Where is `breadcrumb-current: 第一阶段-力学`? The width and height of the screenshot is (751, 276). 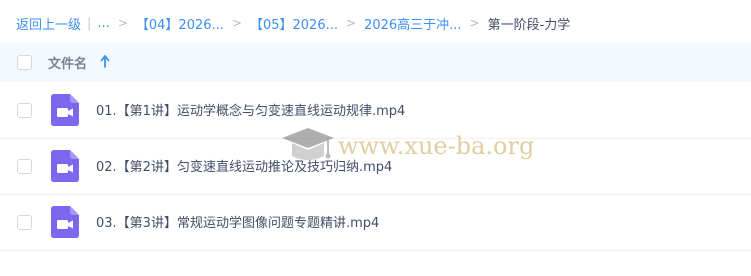 breadcrumb-current: 第一阶段-力学 is located at coordinates (529, 25).